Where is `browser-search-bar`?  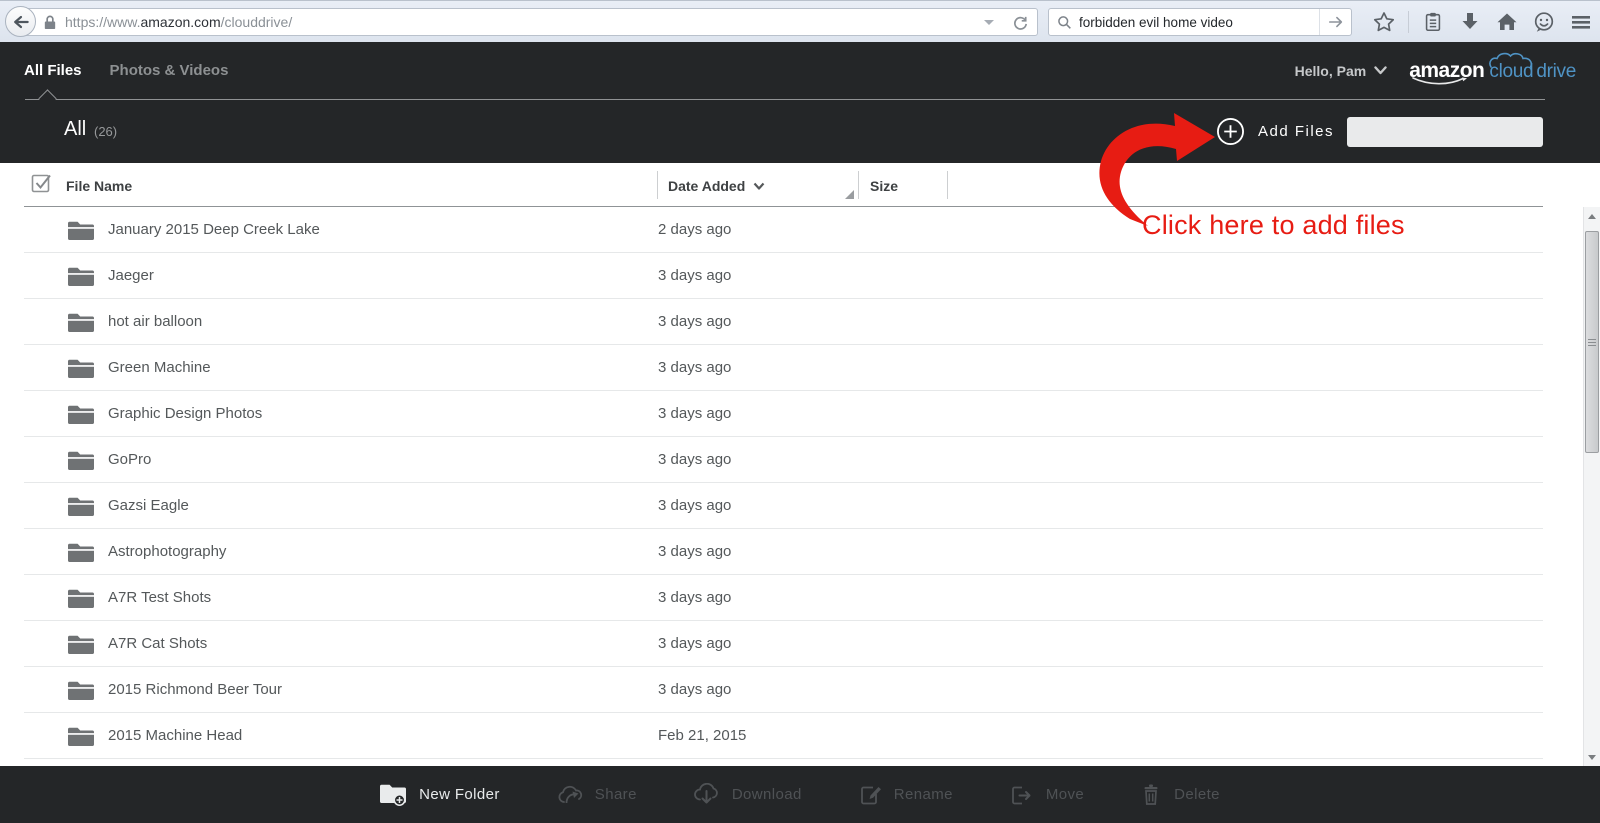 browser-search-bar is located at coordinates (1200, 22).